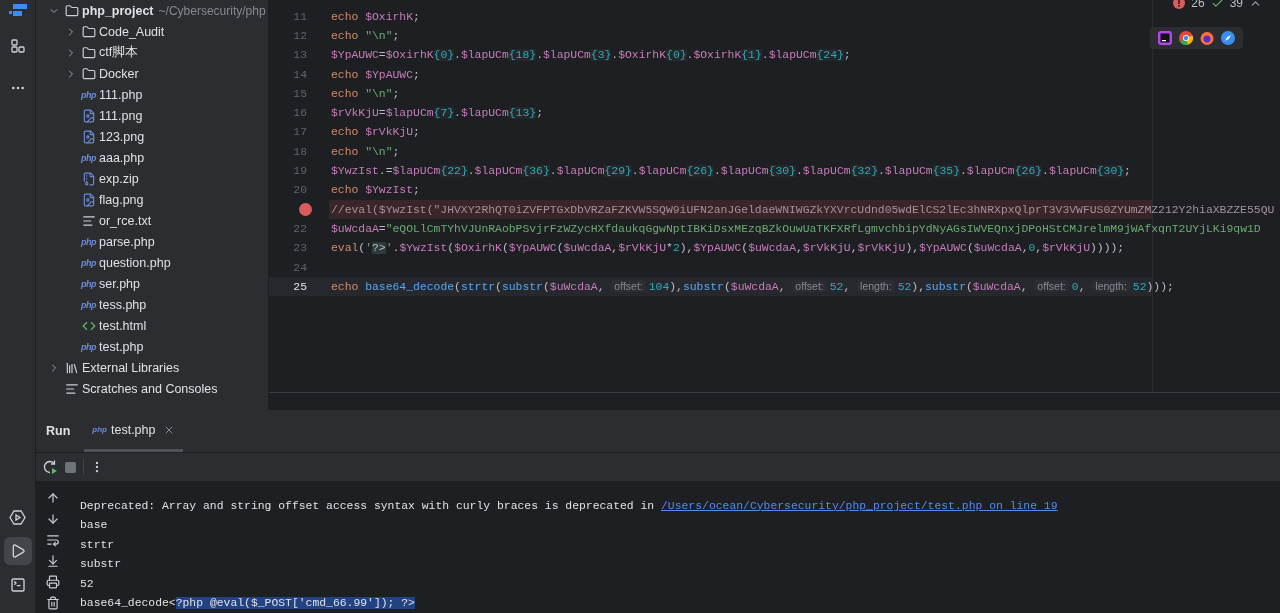 The width and height of the screenshot is (1280, 613). Describe the element at coordinates (150, 388) in the screenshot. I see `tree-item: Scratches and Consoles` at that location.